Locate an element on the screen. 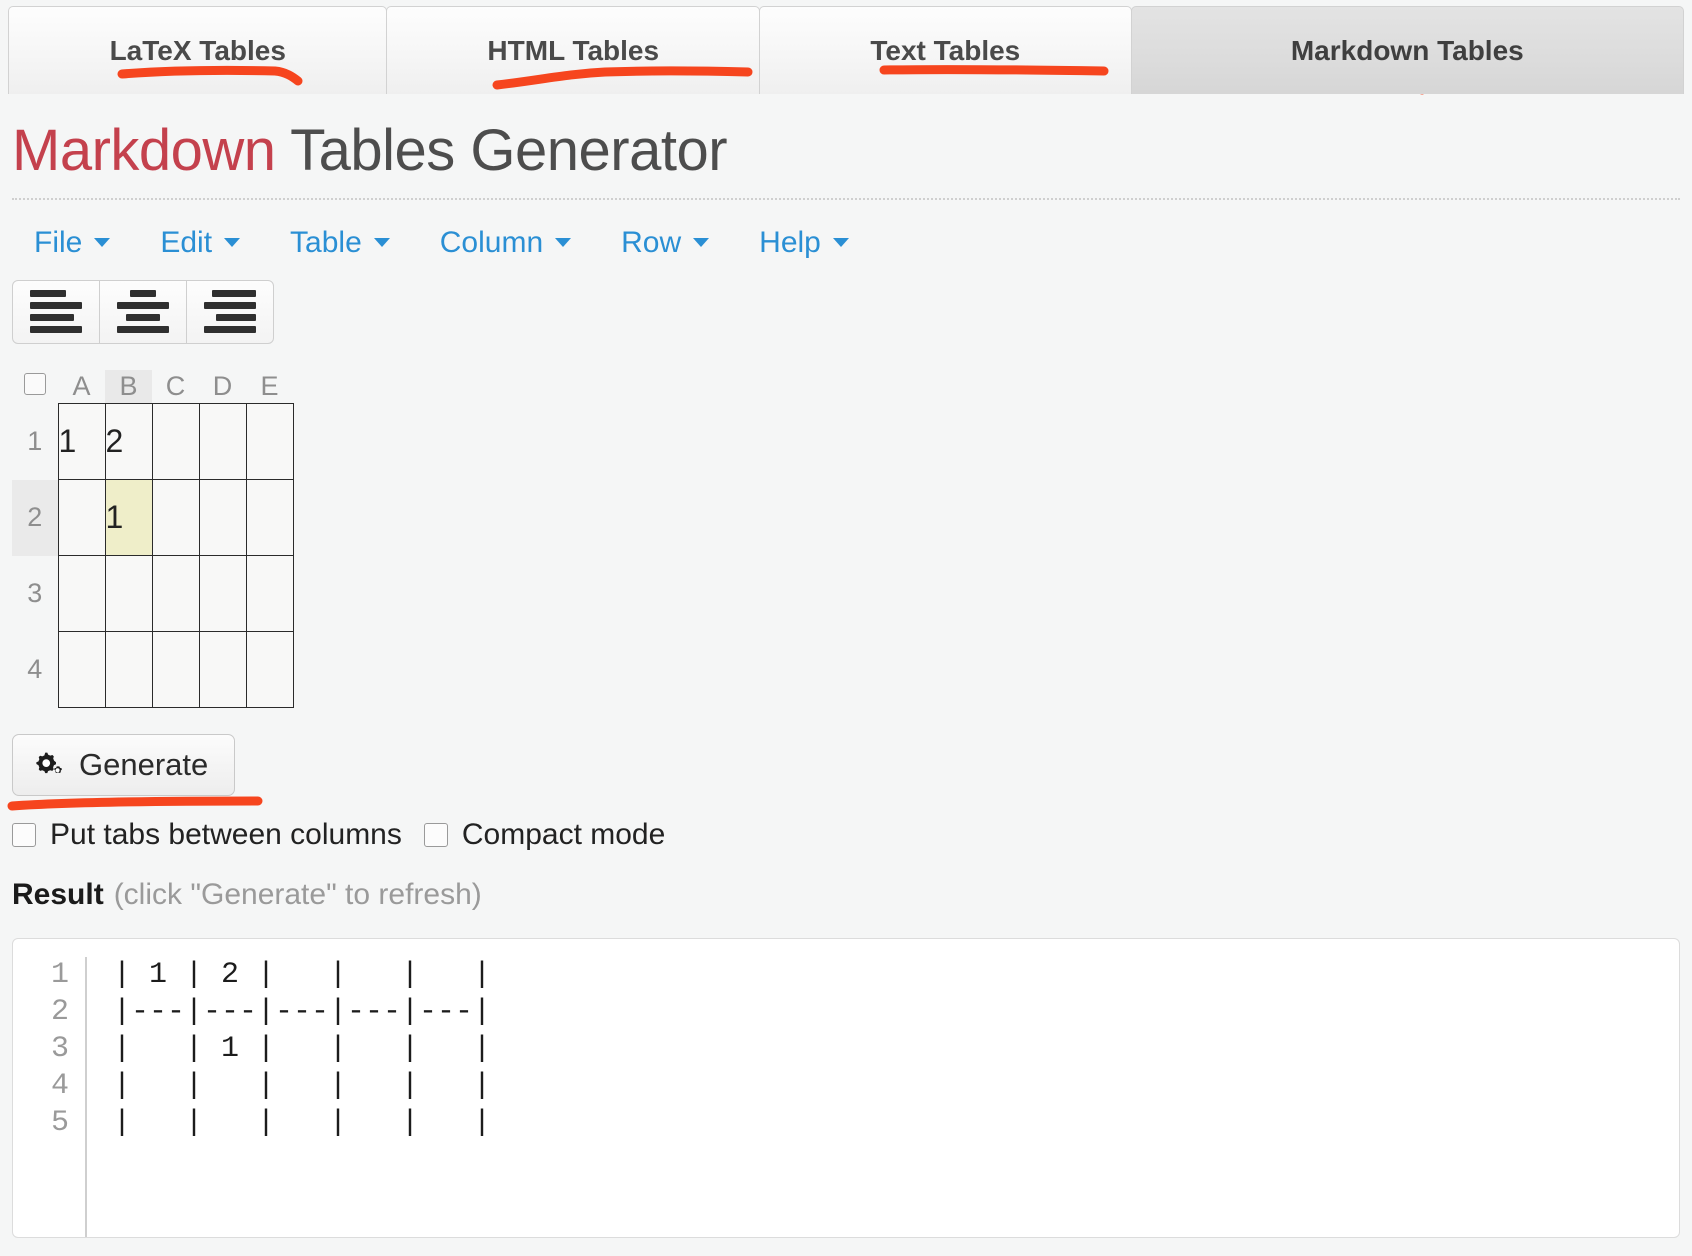 Image resolution: width=1692 pixels, height=1256 pixels. menu-item-row: Row is located at coordinates (672, 243).